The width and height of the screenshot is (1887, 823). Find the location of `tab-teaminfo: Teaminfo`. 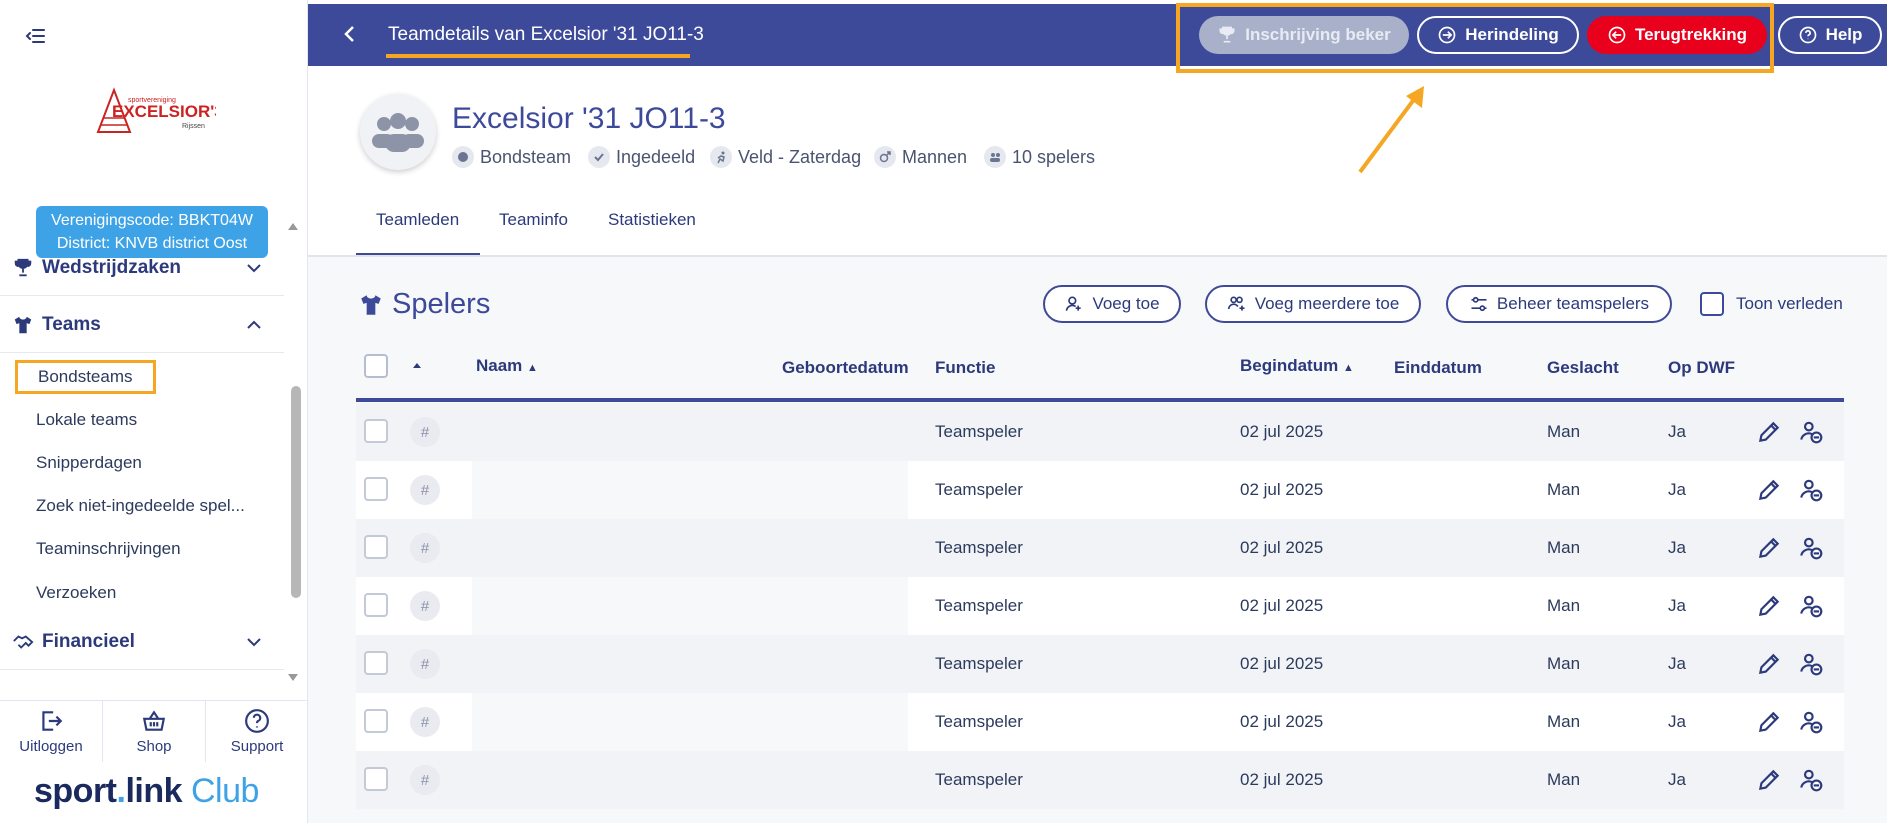

tab-teaminfo: Teaminfo is located at coordinates (533, 220).